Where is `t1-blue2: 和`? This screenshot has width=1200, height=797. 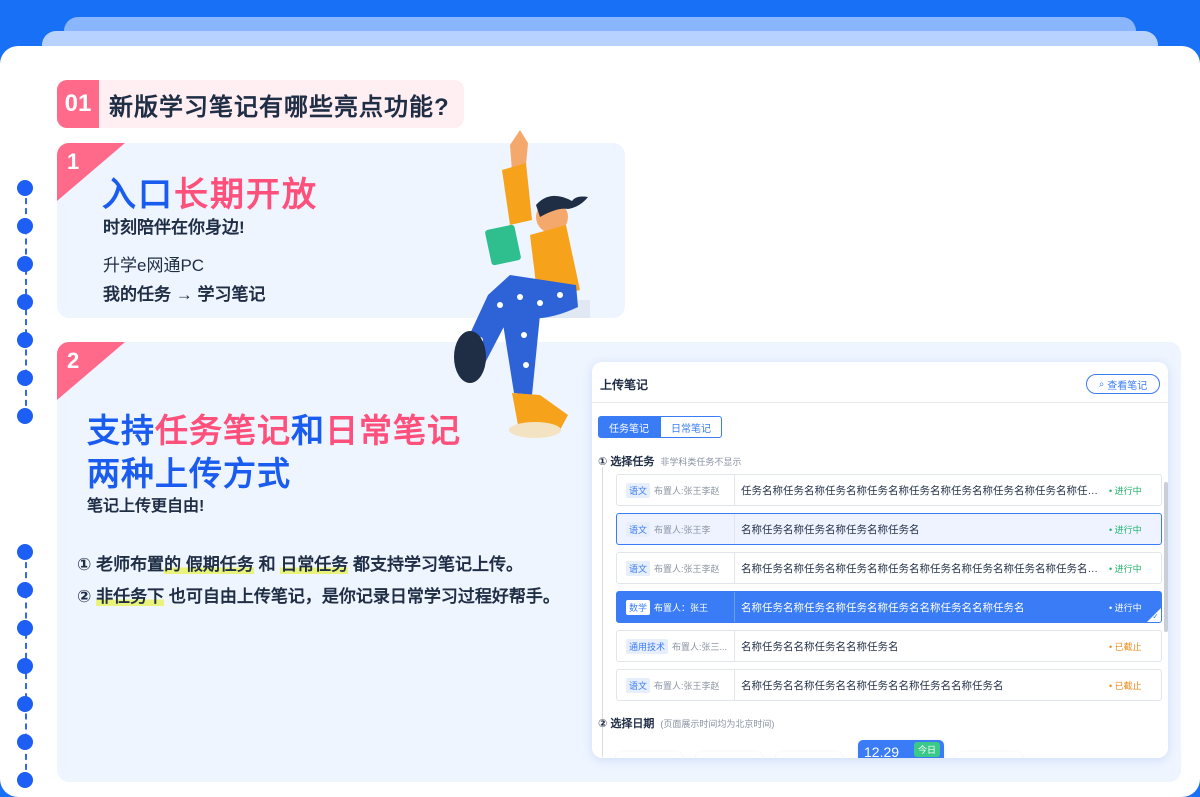
t1-blue2: 和 is located at coordinates (308, 430).